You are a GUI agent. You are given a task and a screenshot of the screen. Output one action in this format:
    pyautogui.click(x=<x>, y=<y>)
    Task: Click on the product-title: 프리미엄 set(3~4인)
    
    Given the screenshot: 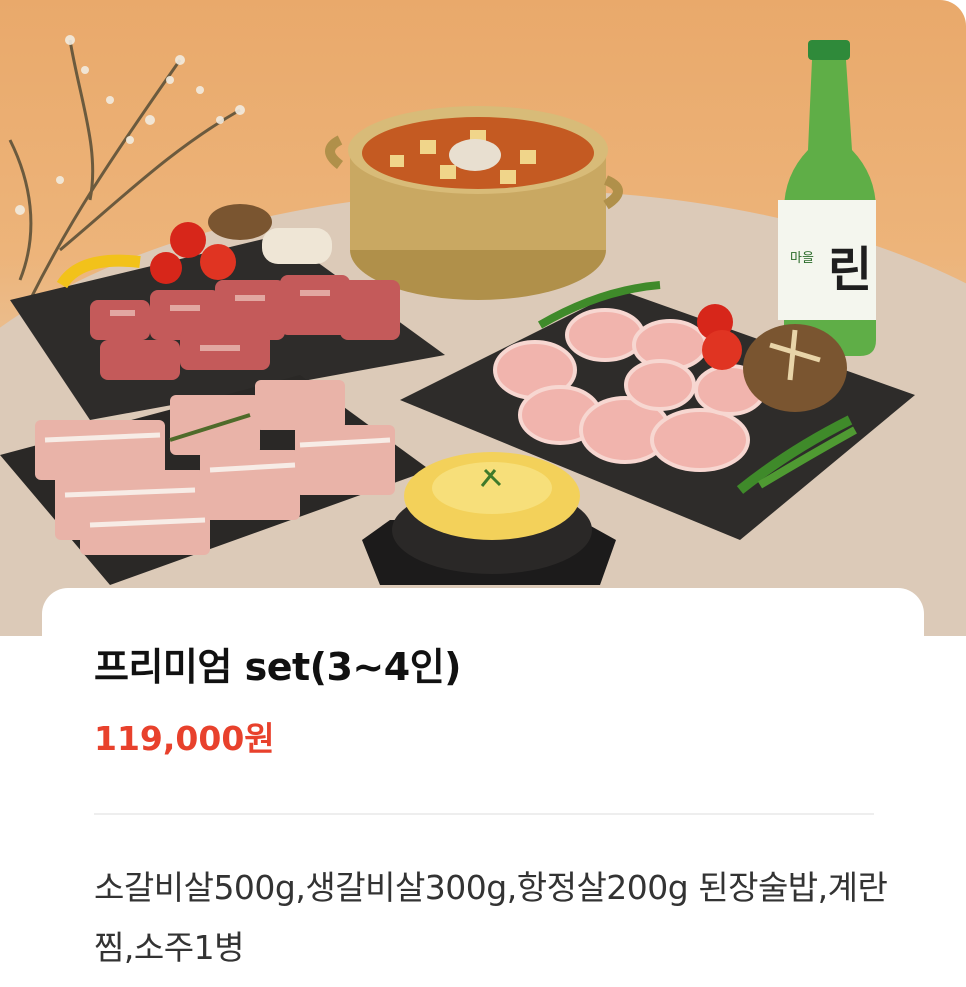 What is the action you would take?
    pyautogui.click(x=278, y=667)
    